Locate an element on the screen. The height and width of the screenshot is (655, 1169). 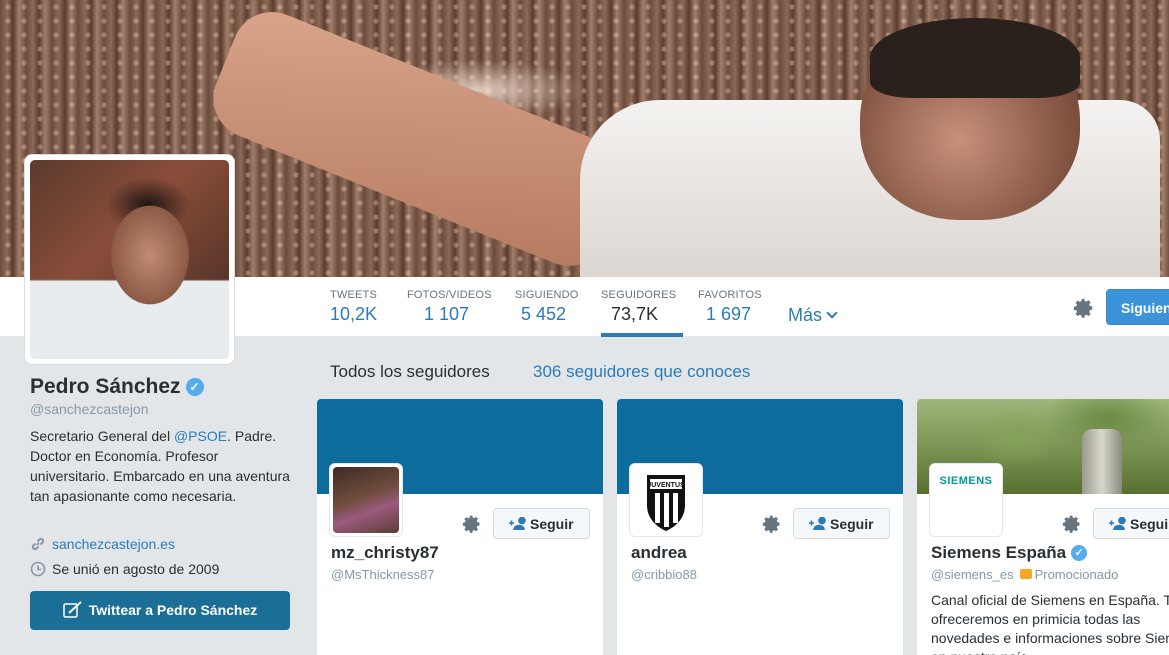
promoted-icon is located at coordinates (1025, 574).